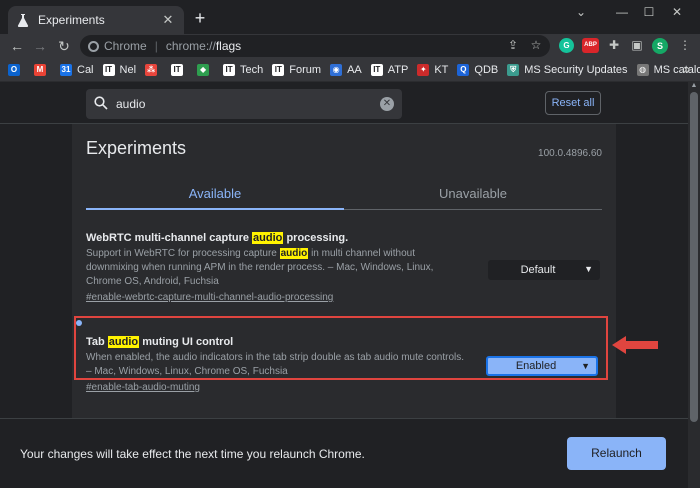 This screenshot has width=700, height=488. I want to click on bookmark-item: IT ATP, so click(389, 69).